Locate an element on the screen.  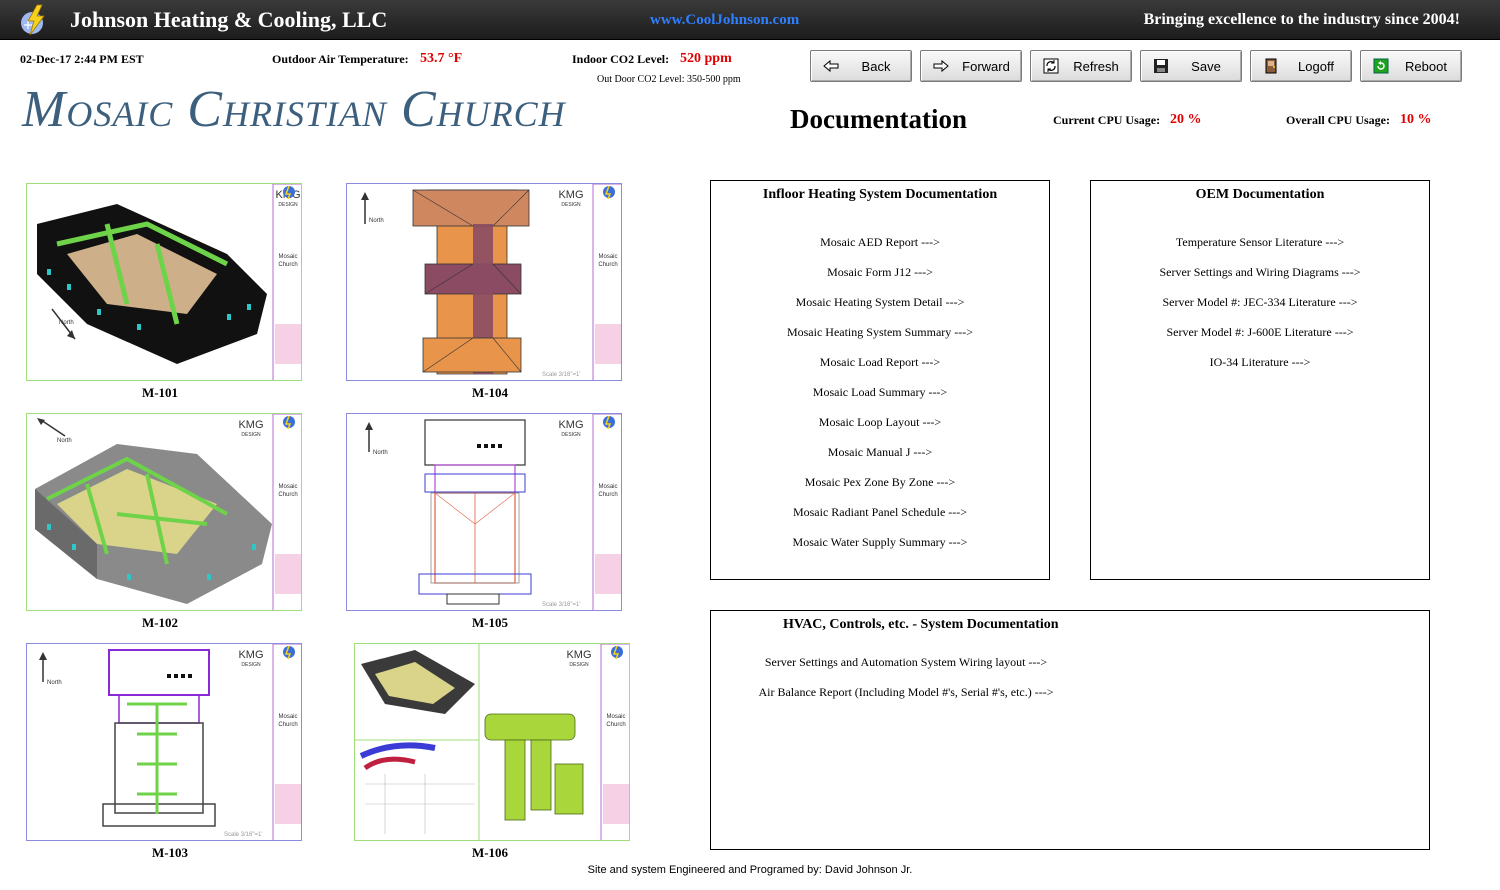
drawing-preview-m101: North KMG DESIGN Mosaic Church is located at coordinates (169, 282).